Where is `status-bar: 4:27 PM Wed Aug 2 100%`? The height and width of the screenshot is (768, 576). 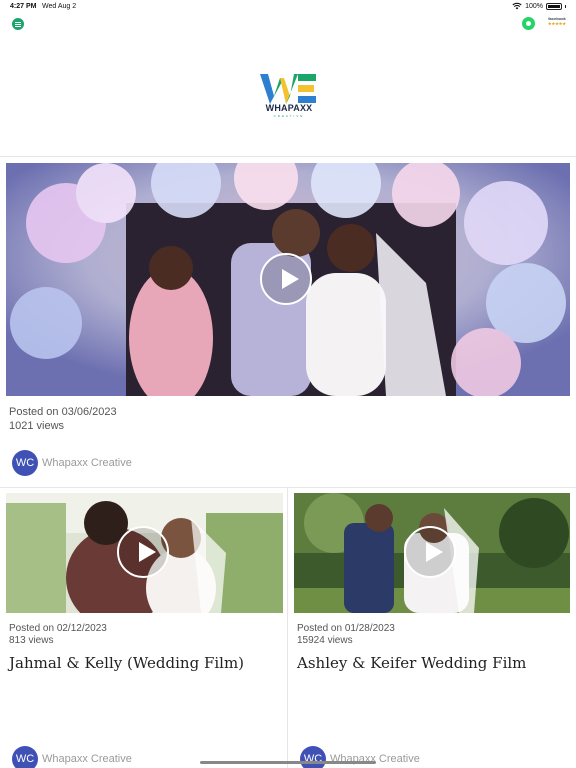 status-bar: 4:27 PM Wed Aug 2 100% is located at coordinates (288, 7).